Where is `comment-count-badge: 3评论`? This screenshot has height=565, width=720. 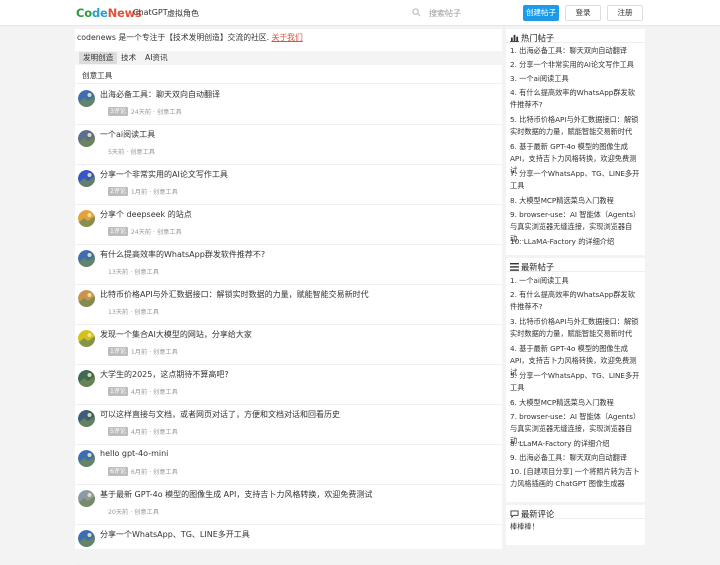 comment-count-badge: 3评论 is located at coordinates (118, 111).